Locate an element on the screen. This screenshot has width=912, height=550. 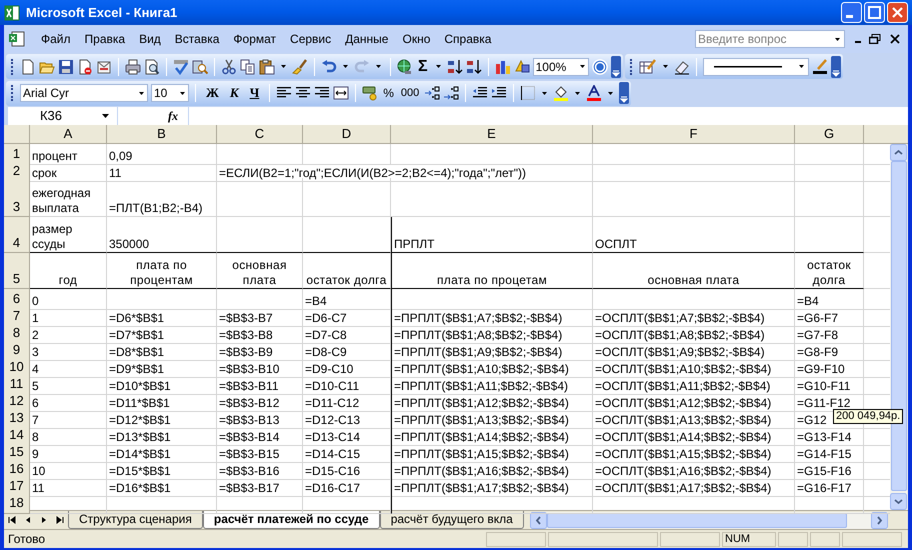
font-name-field: Arial Cyr is located at coordinates (84, 93).